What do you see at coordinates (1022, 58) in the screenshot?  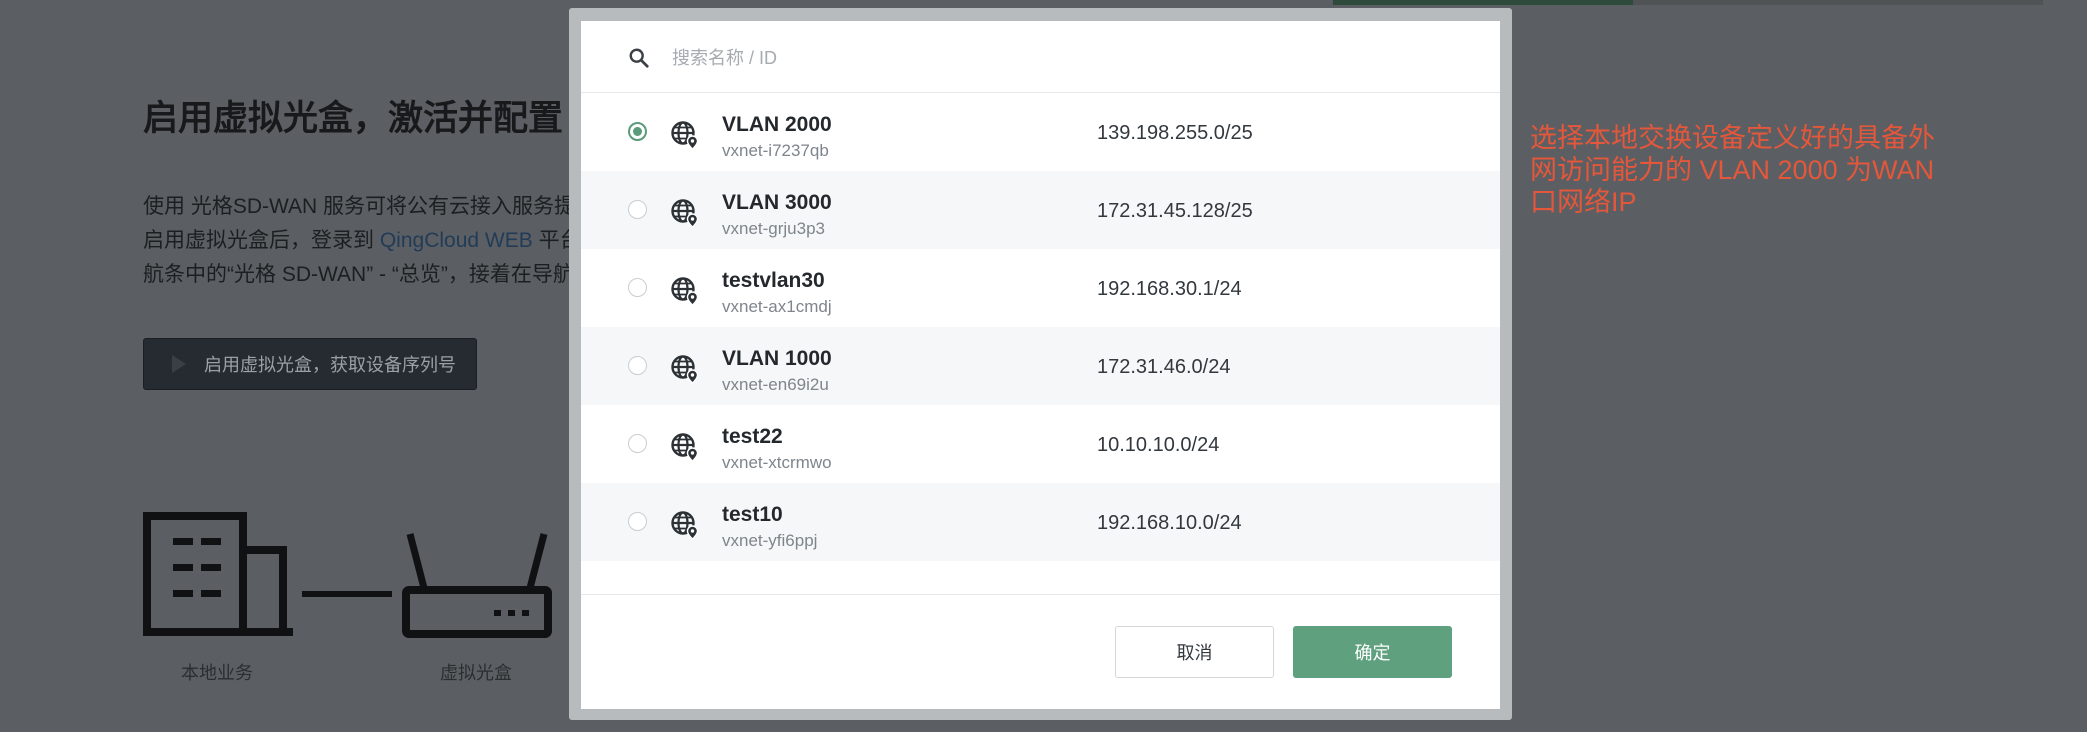 I see `search-input` at bounding box center [1022, 58].